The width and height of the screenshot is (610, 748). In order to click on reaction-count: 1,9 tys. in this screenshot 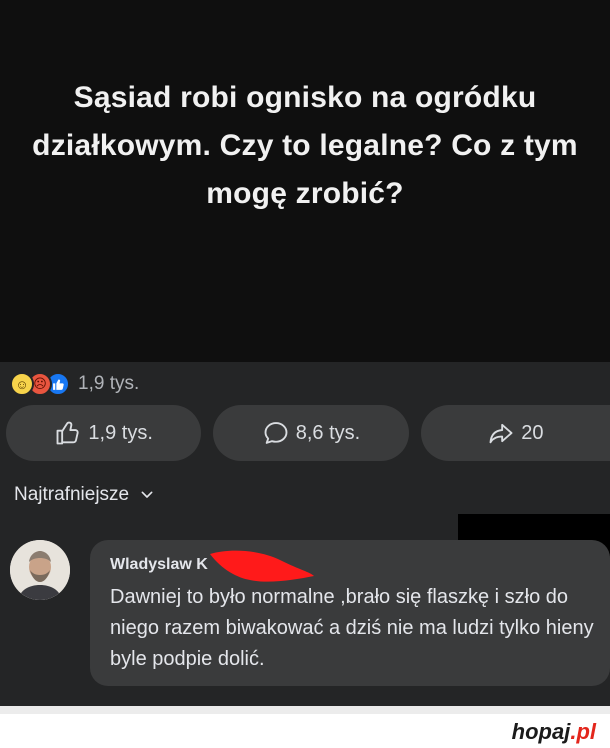, I will do `click(109, 383)`.